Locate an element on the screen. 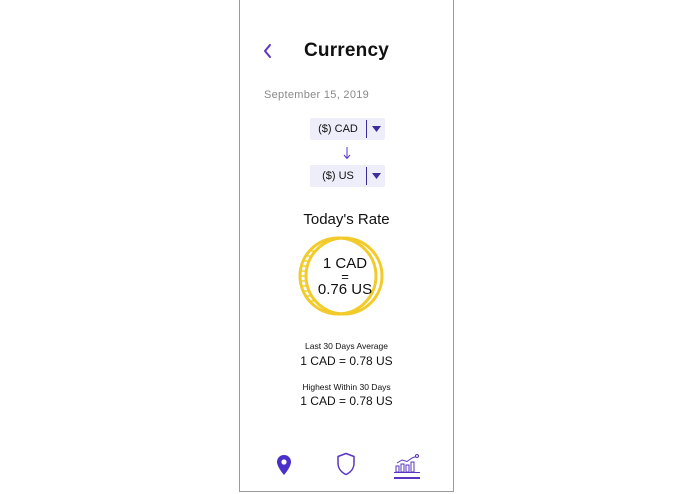 This screenshot has height=494, width=695. page-title: Currency is located at coordinates (346, 50).